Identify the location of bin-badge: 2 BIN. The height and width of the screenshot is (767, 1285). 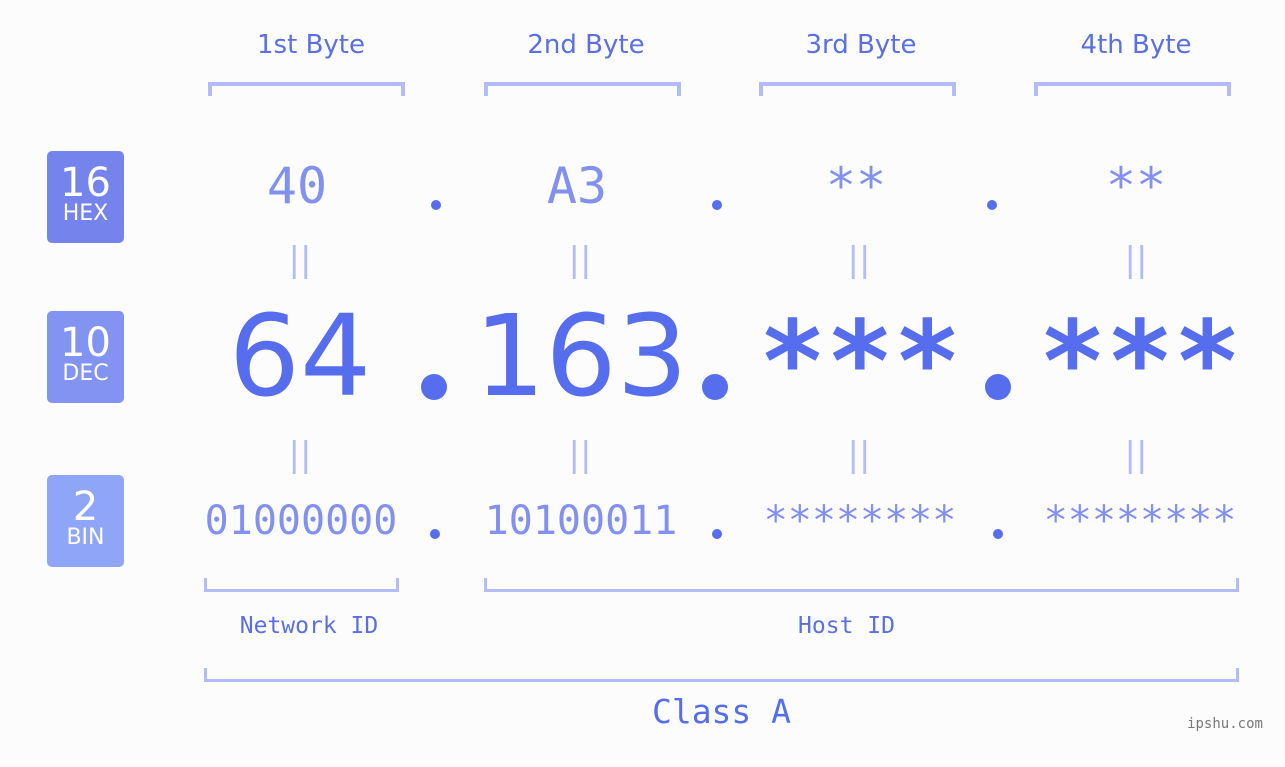
(85, 521).